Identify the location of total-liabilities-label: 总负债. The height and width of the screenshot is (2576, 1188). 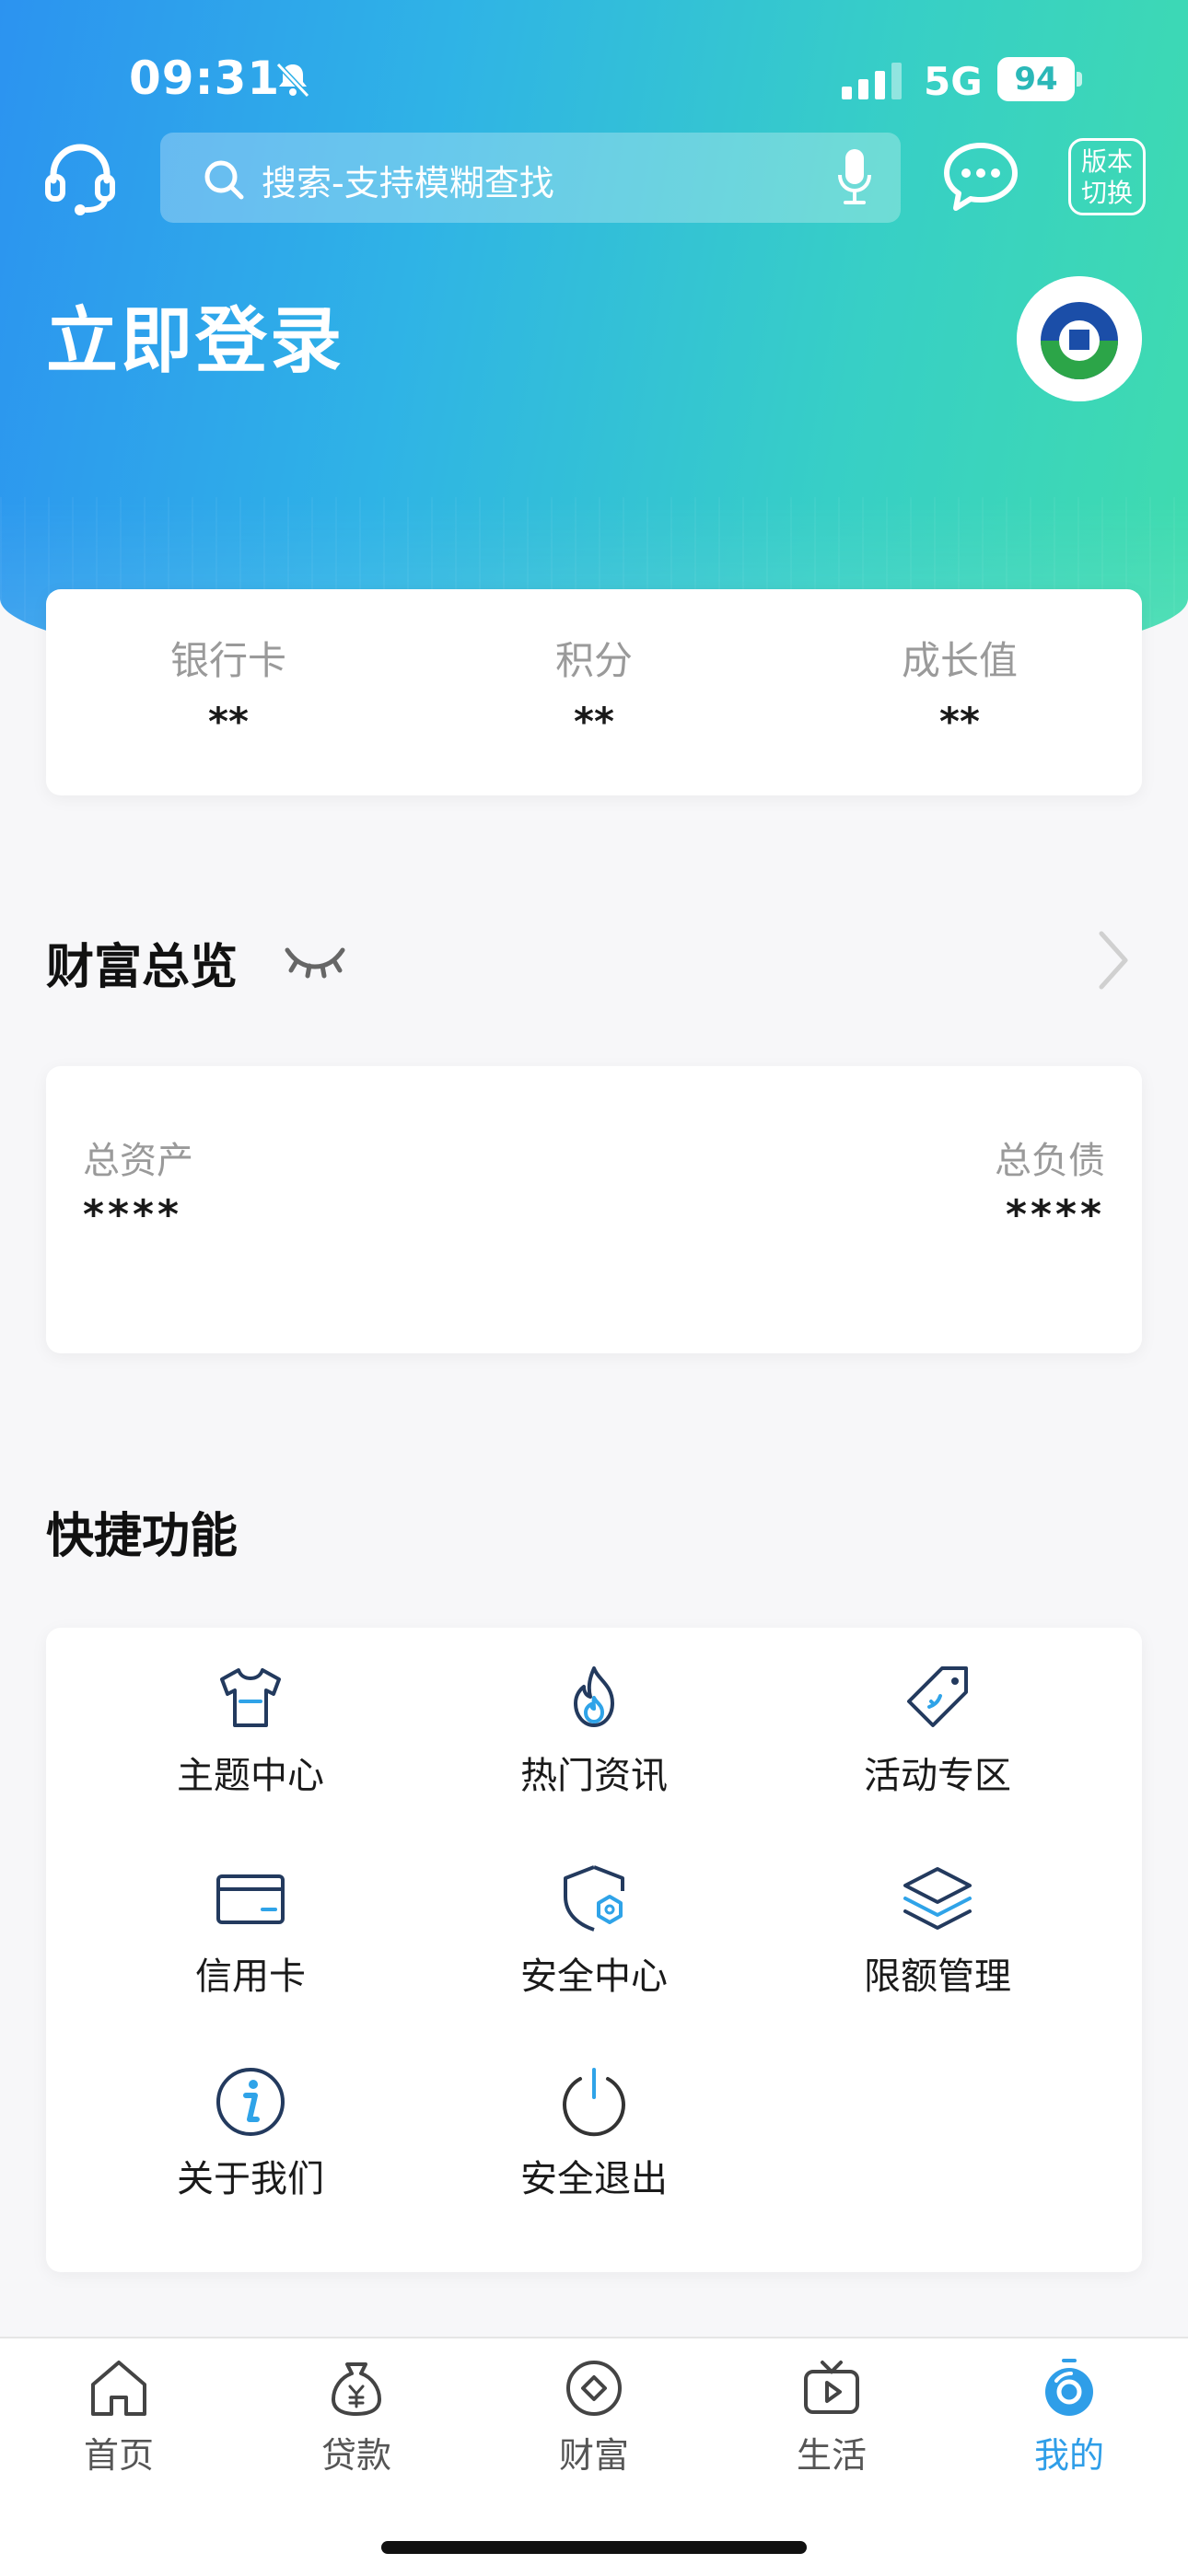
(1050, 1161).